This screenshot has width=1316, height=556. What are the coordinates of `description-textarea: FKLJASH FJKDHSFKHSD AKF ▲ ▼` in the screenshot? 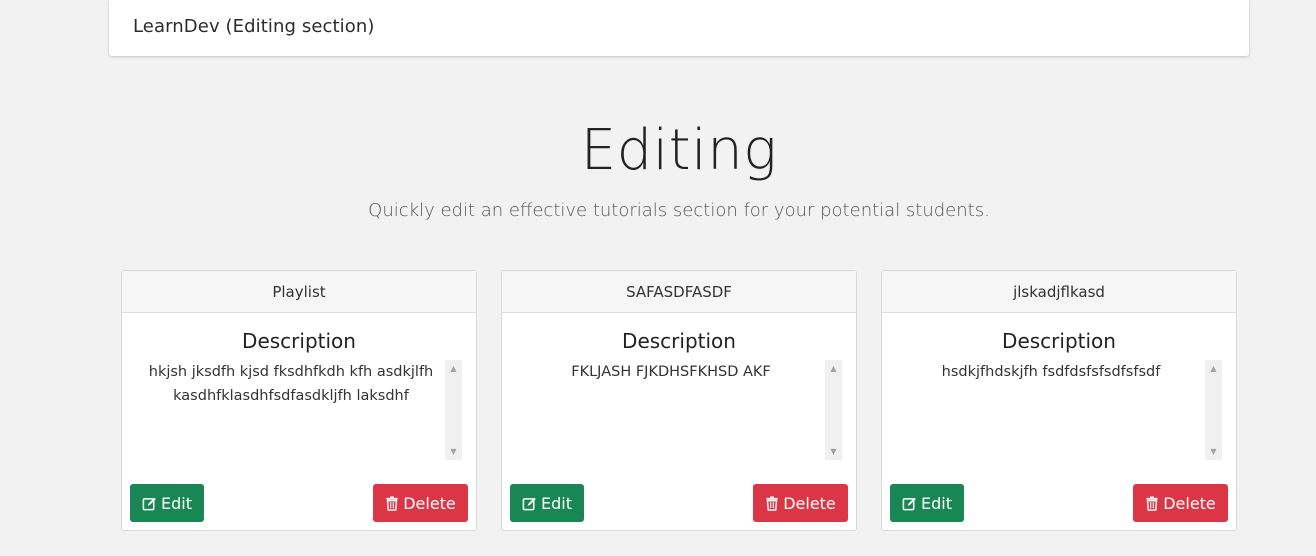 It's located at (680, 410).